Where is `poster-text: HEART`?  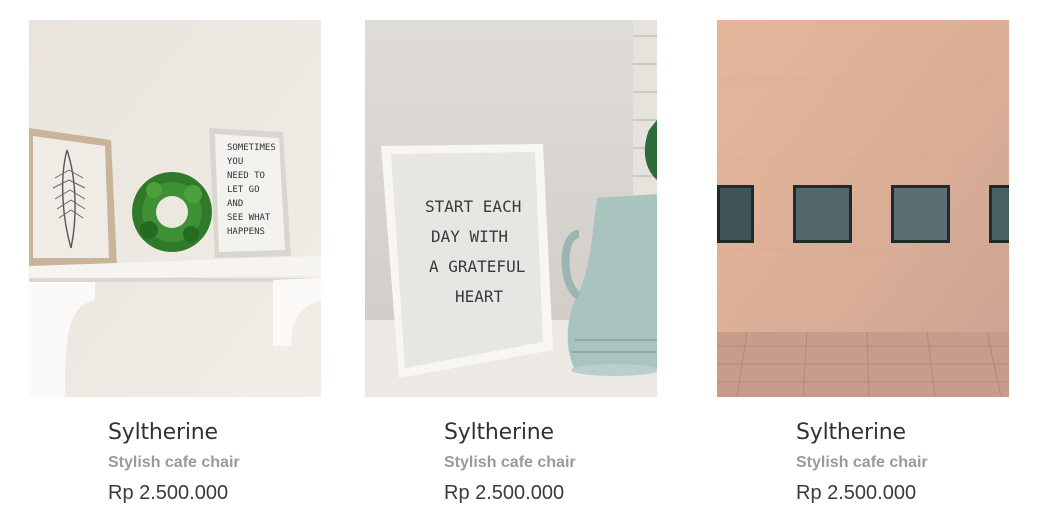 poster-text: HEART is located at coordinates (479, 296).